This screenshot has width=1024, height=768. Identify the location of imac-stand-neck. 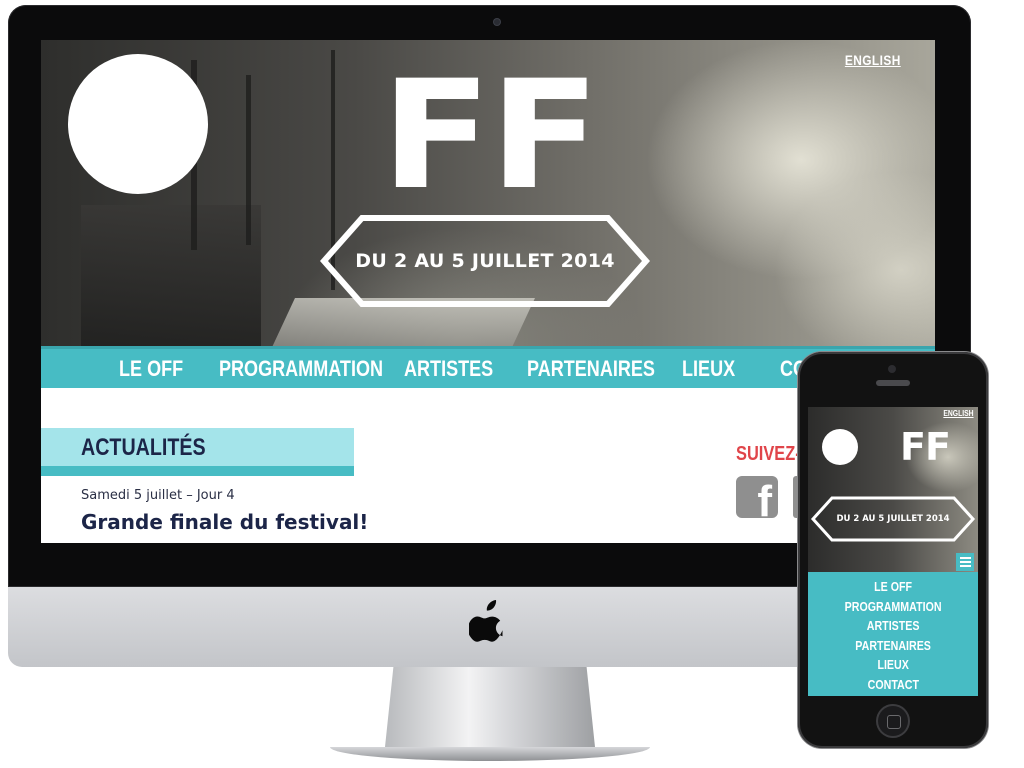
(490, 707).